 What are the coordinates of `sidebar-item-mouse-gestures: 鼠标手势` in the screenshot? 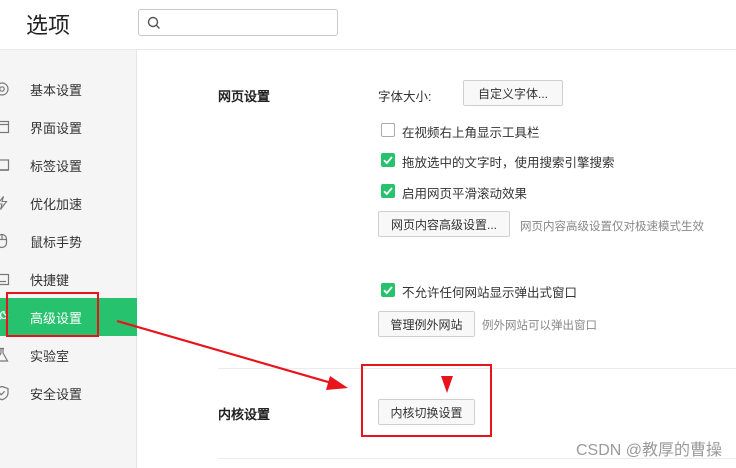 It's located at (68, 241).